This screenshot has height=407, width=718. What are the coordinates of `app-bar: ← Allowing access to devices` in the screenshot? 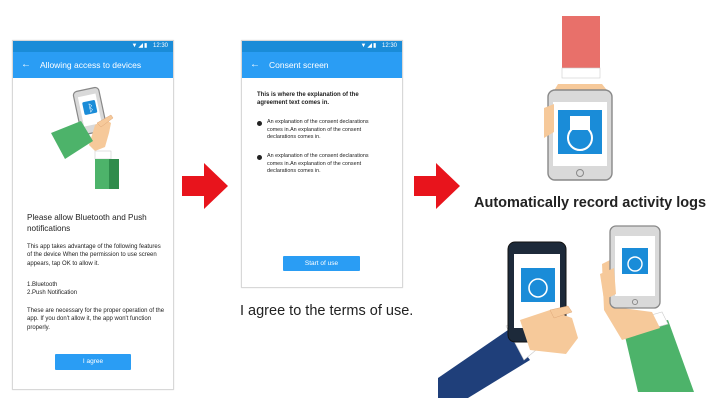 It's located at (93, 65).